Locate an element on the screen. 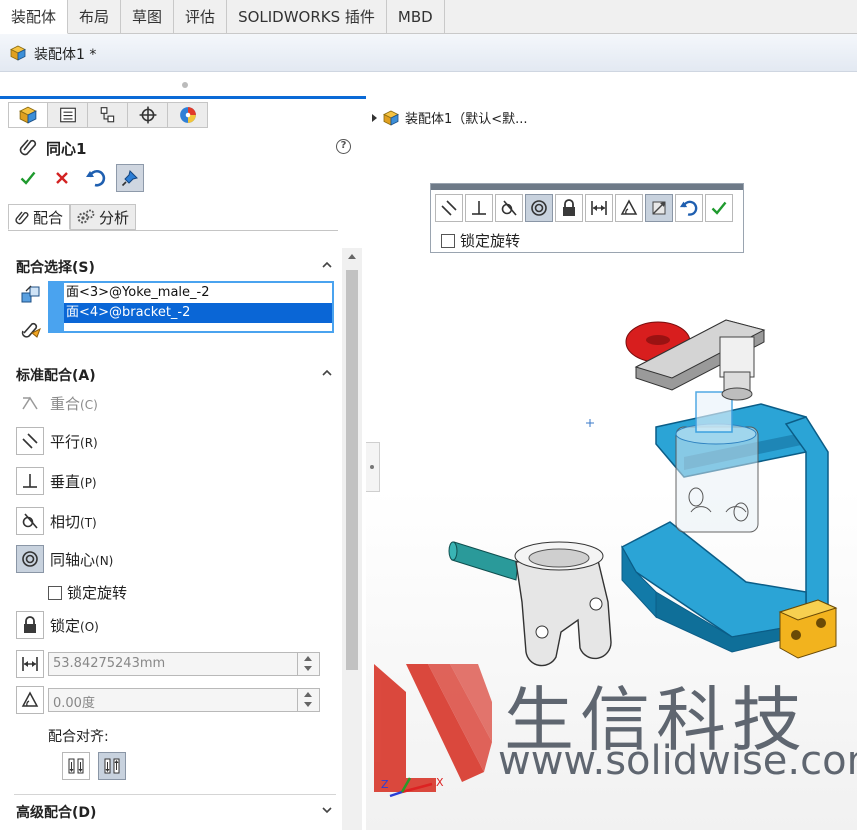  gears-icon is located at coordinates (86, 216).